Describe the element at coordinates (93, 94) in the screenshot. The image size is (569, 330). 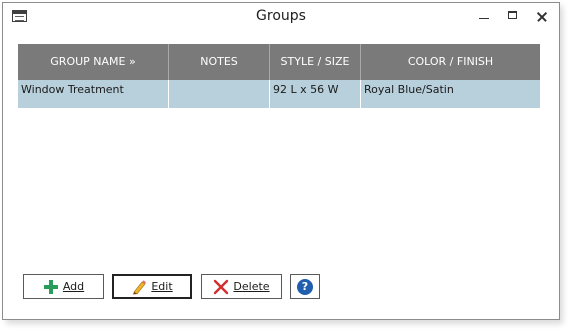
I see `cell-group-name: Window Treatment` at that location.